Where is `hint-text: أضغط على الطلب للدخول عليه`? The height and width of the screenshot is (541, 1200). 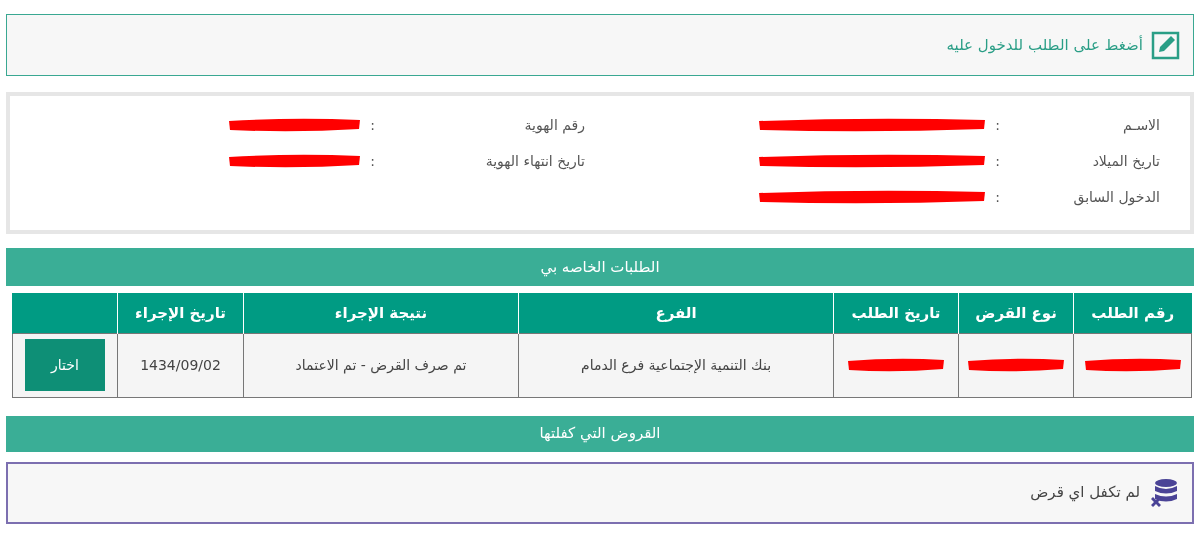
hint-text: أضغط على الطلب للدخول عليه is located at coordinates (1044, 45).